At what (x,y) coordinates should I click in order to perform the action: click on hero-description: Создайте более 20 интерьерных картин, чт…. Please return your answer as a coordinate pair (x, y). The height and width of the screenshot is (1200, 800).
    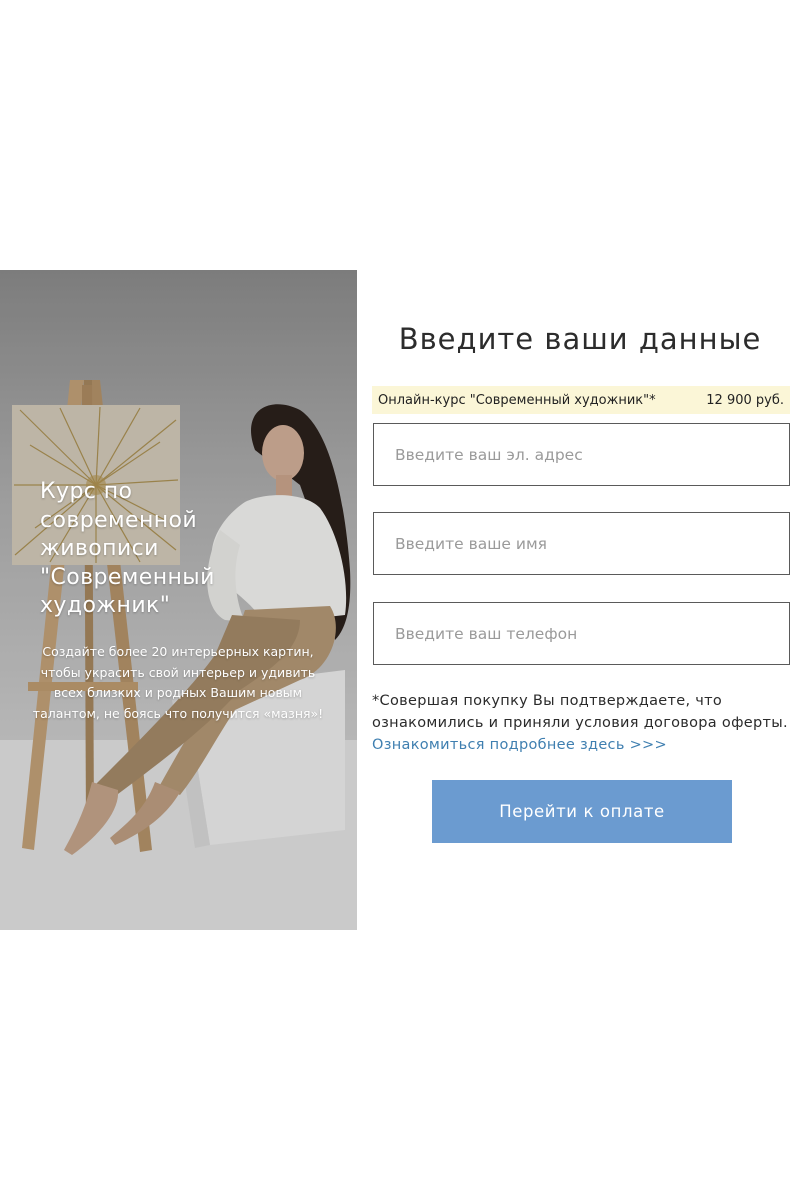
    Looking at the image, I should click on (178, 682).